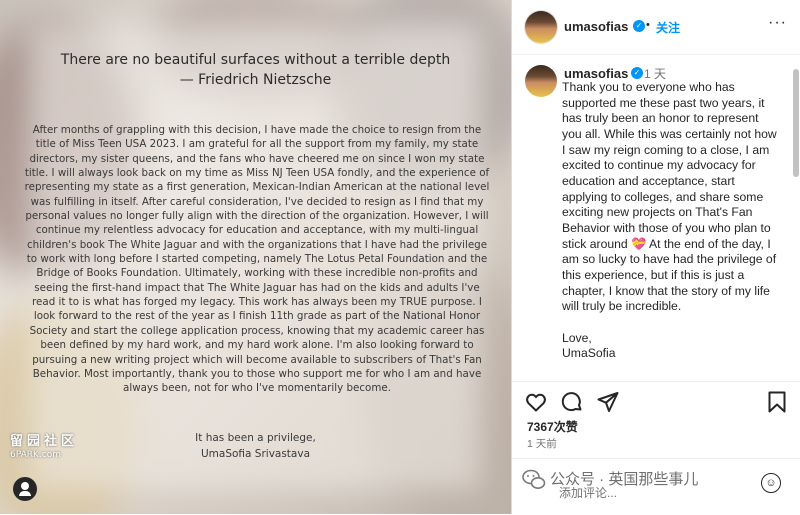 This screenshot has height=515, width=800. I want to click on like-count: 7367次赞, so click(552, 426).